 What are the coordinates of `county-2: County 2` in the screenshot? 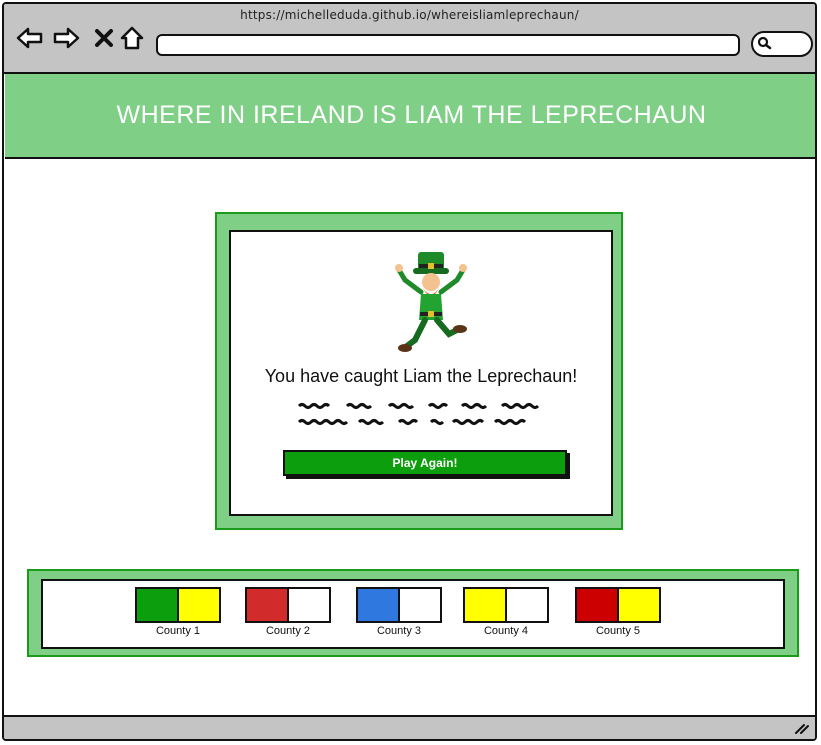 It's located at (288, 612).